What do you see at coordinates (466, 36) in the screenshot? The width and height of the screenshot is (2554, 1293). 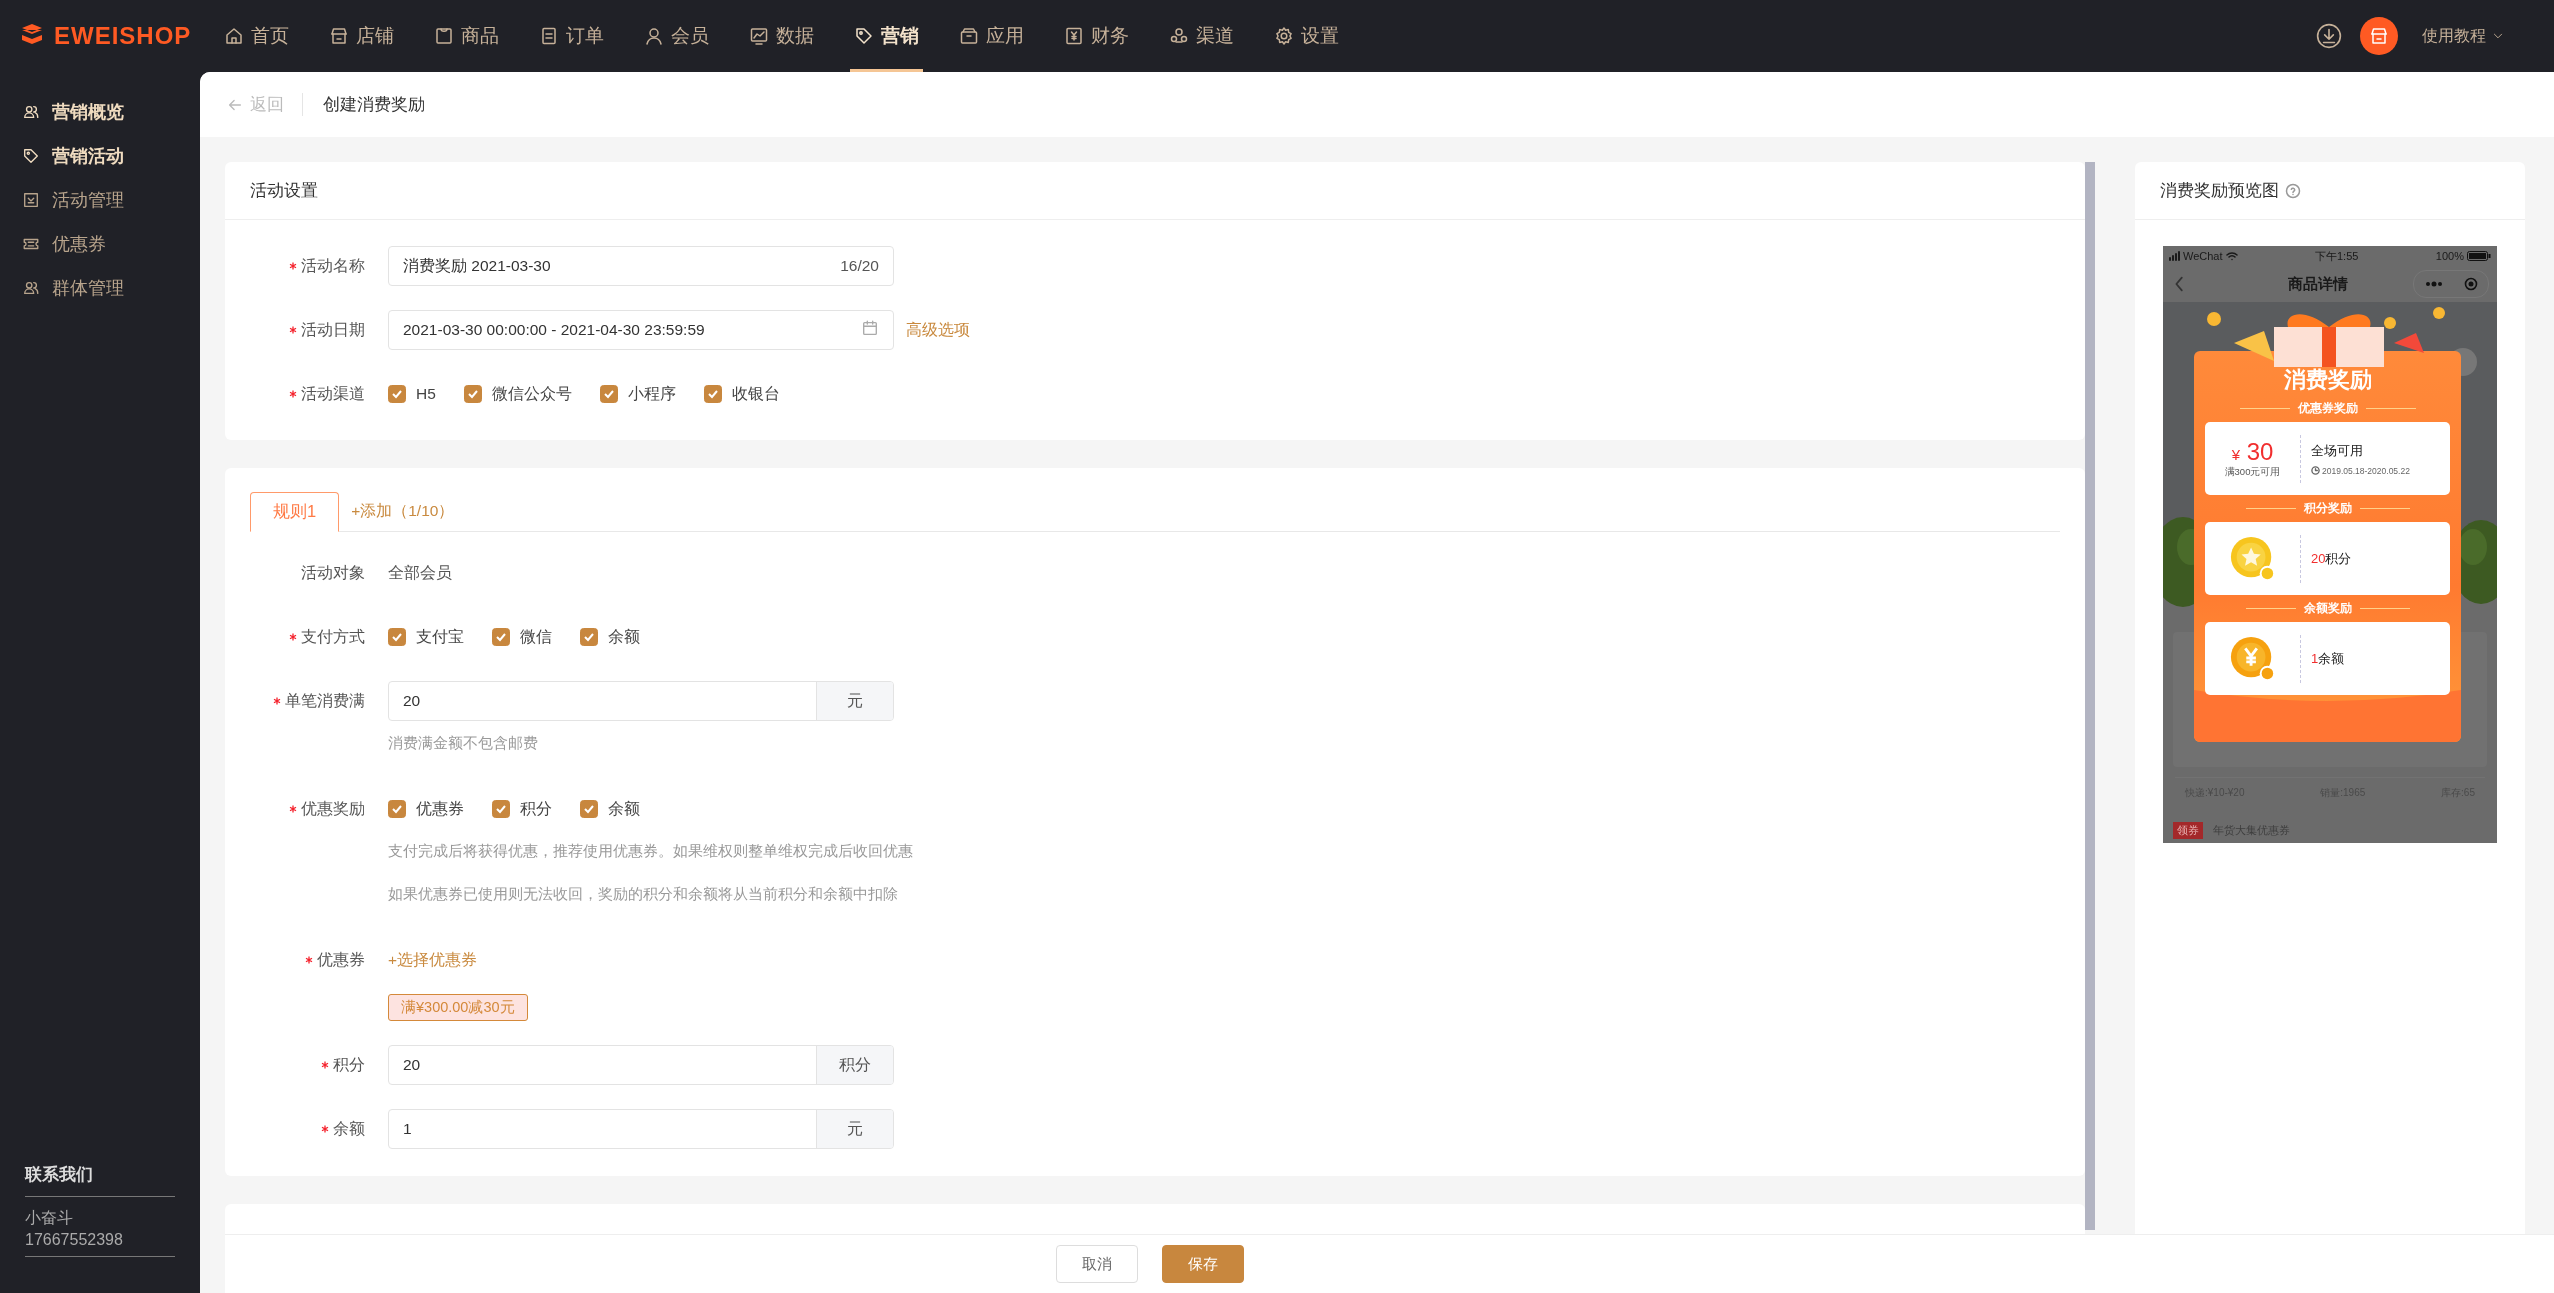 I see `nav-tab: 商品` at bounding box center [466, 36].